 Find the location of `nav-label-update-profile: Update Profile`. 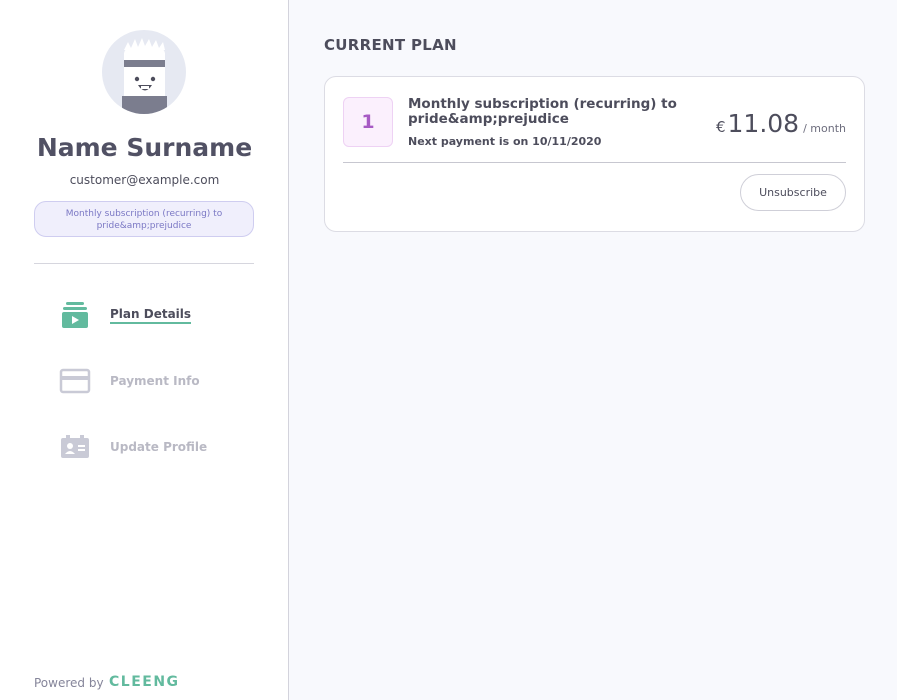

nav-label-update-profile: Update Profile is located at coordinates (159, 447).